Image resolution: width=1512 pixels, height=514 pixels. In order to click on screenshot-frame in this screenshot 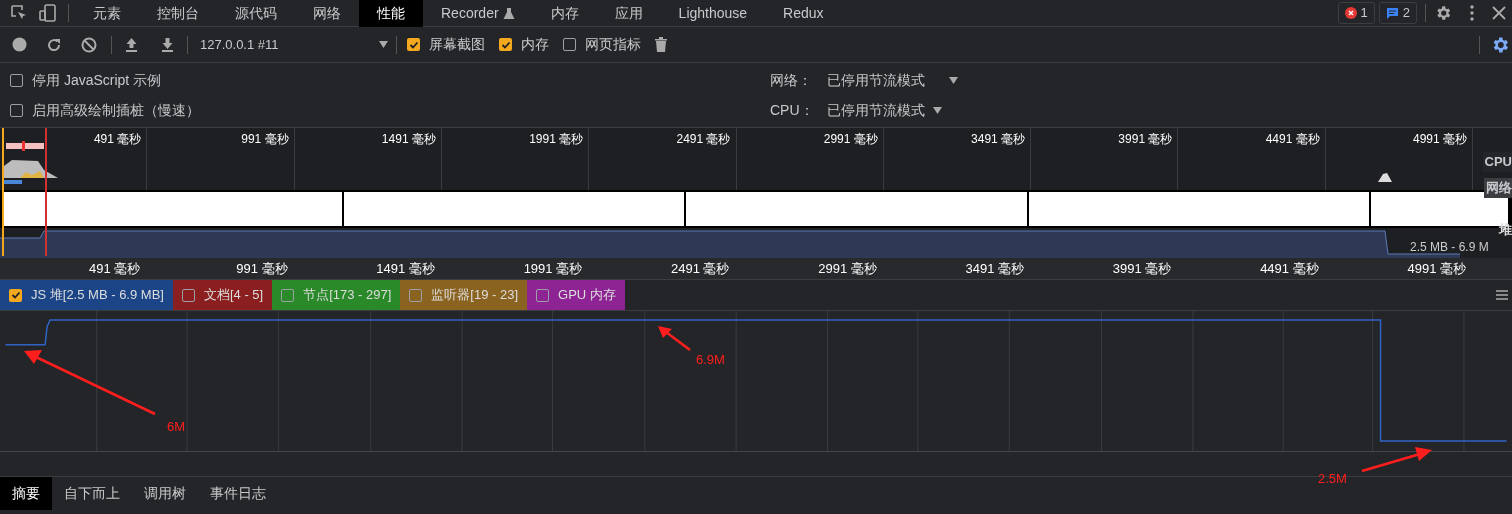, I will do `click(24, 209)`.